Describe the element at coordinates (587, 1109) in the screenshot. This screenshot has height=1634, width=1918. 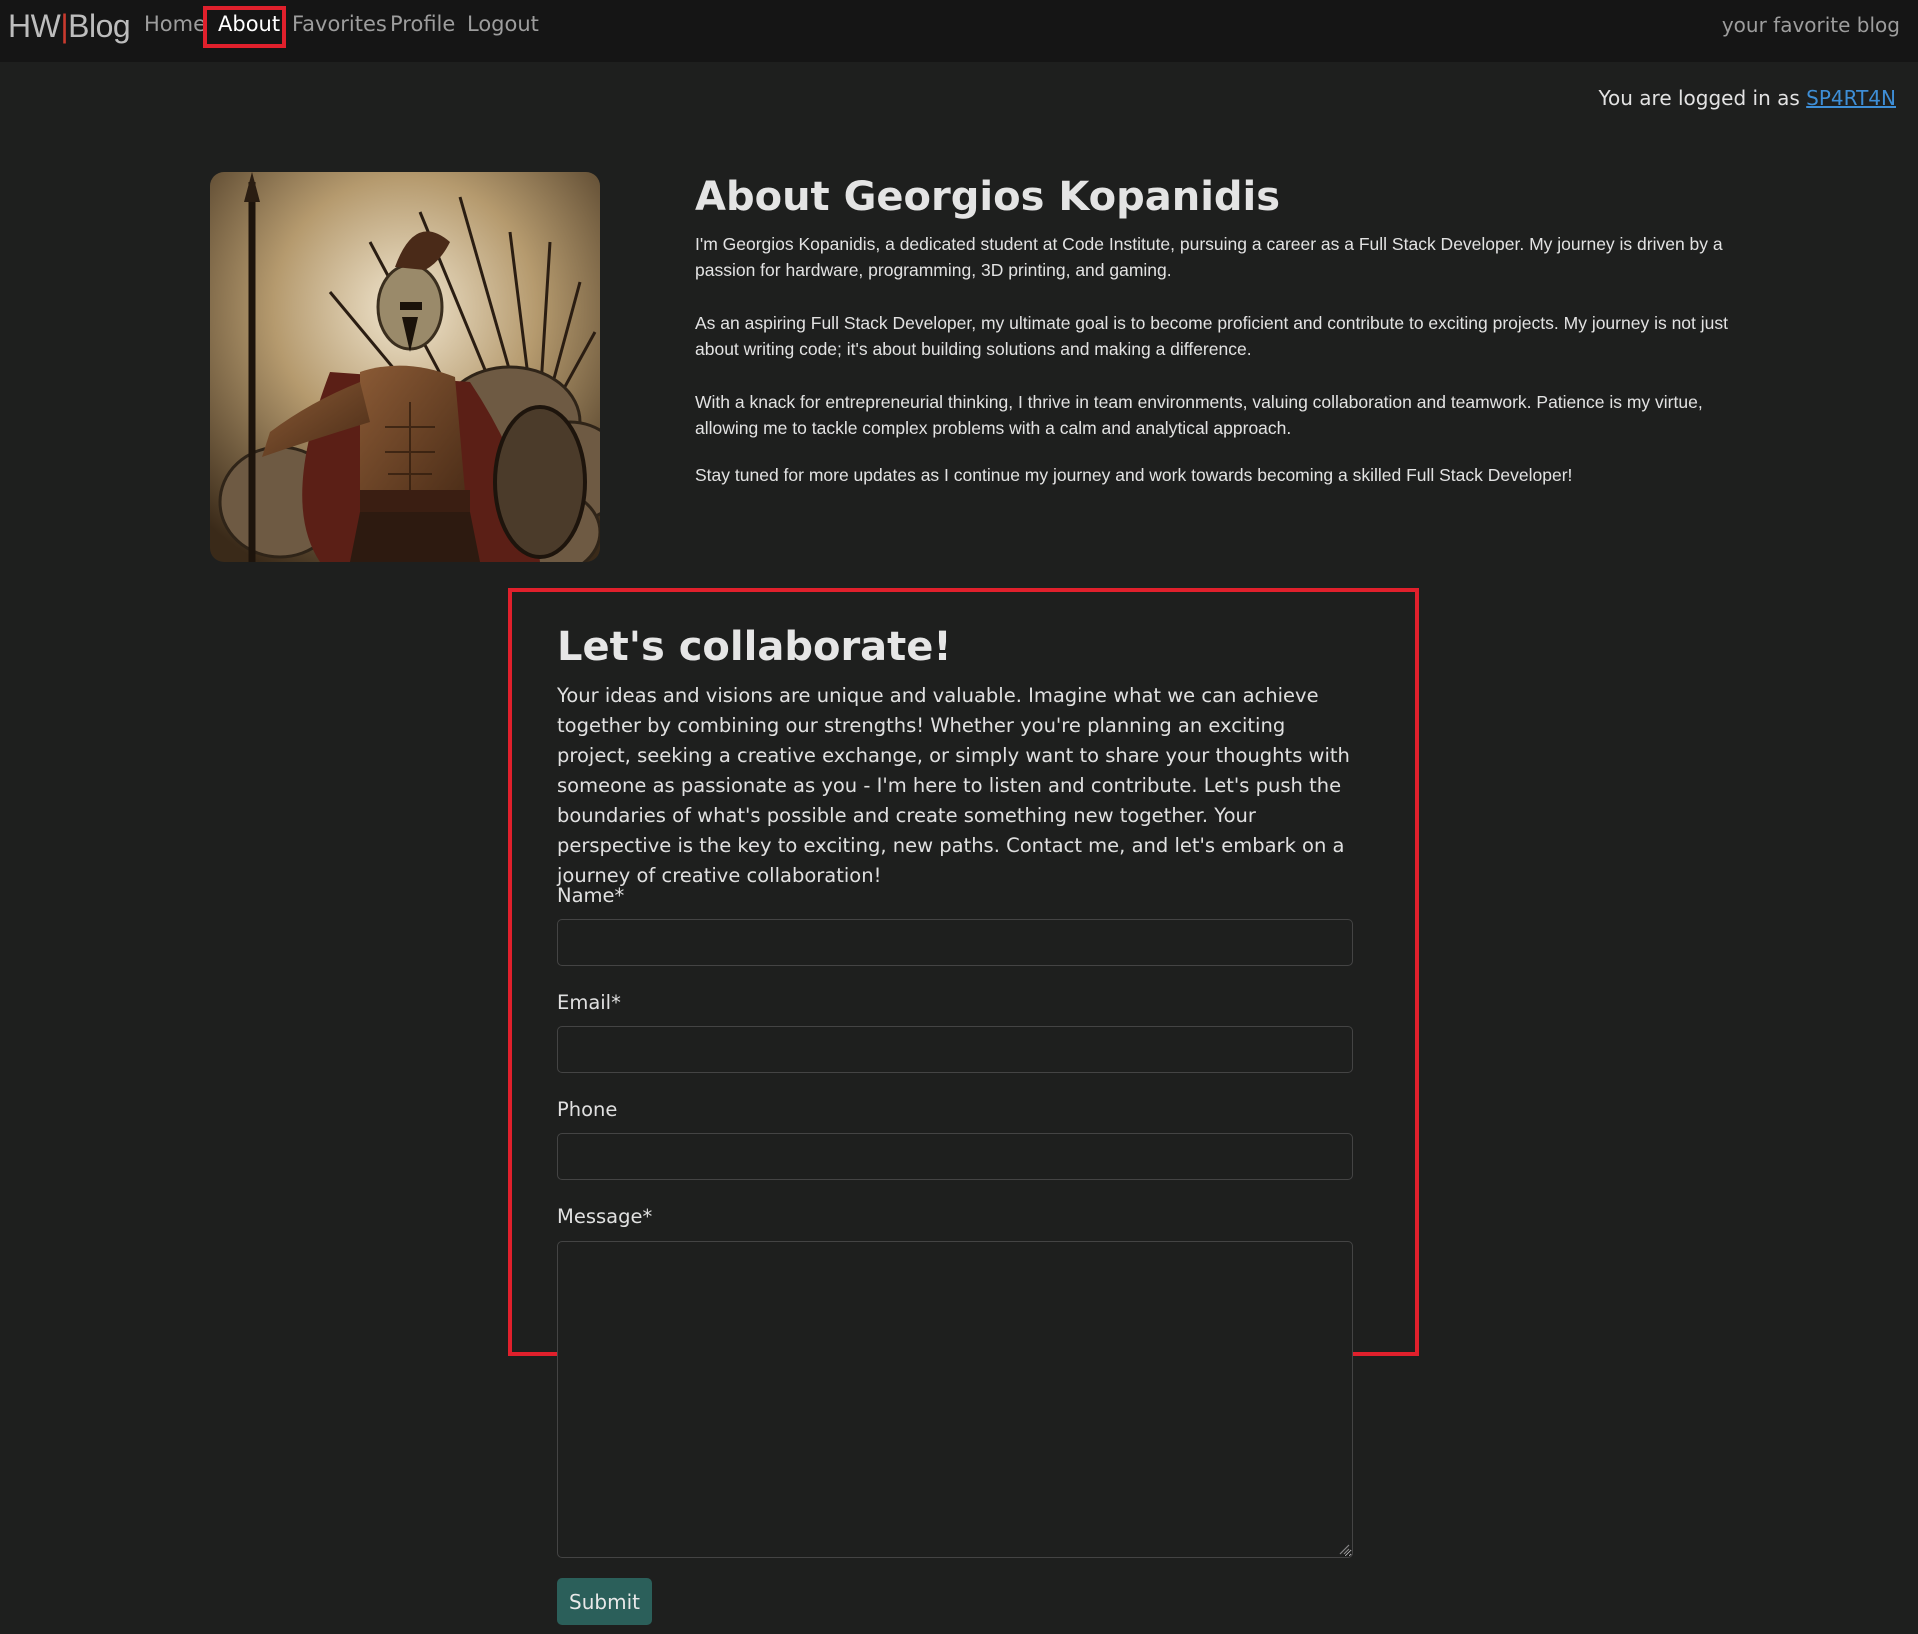
I see `phone-label: Phone` at that location.